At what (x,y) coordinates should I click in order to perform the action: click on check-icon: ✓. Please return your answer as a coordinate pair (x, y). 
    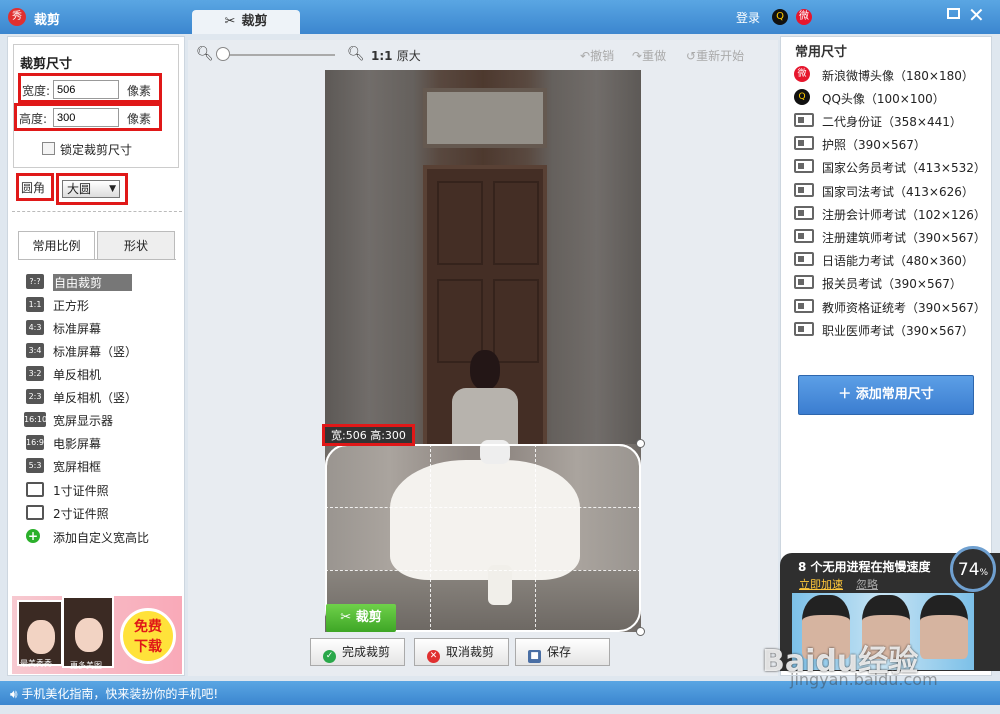
    Looking at the image, I should click on (329, 656).